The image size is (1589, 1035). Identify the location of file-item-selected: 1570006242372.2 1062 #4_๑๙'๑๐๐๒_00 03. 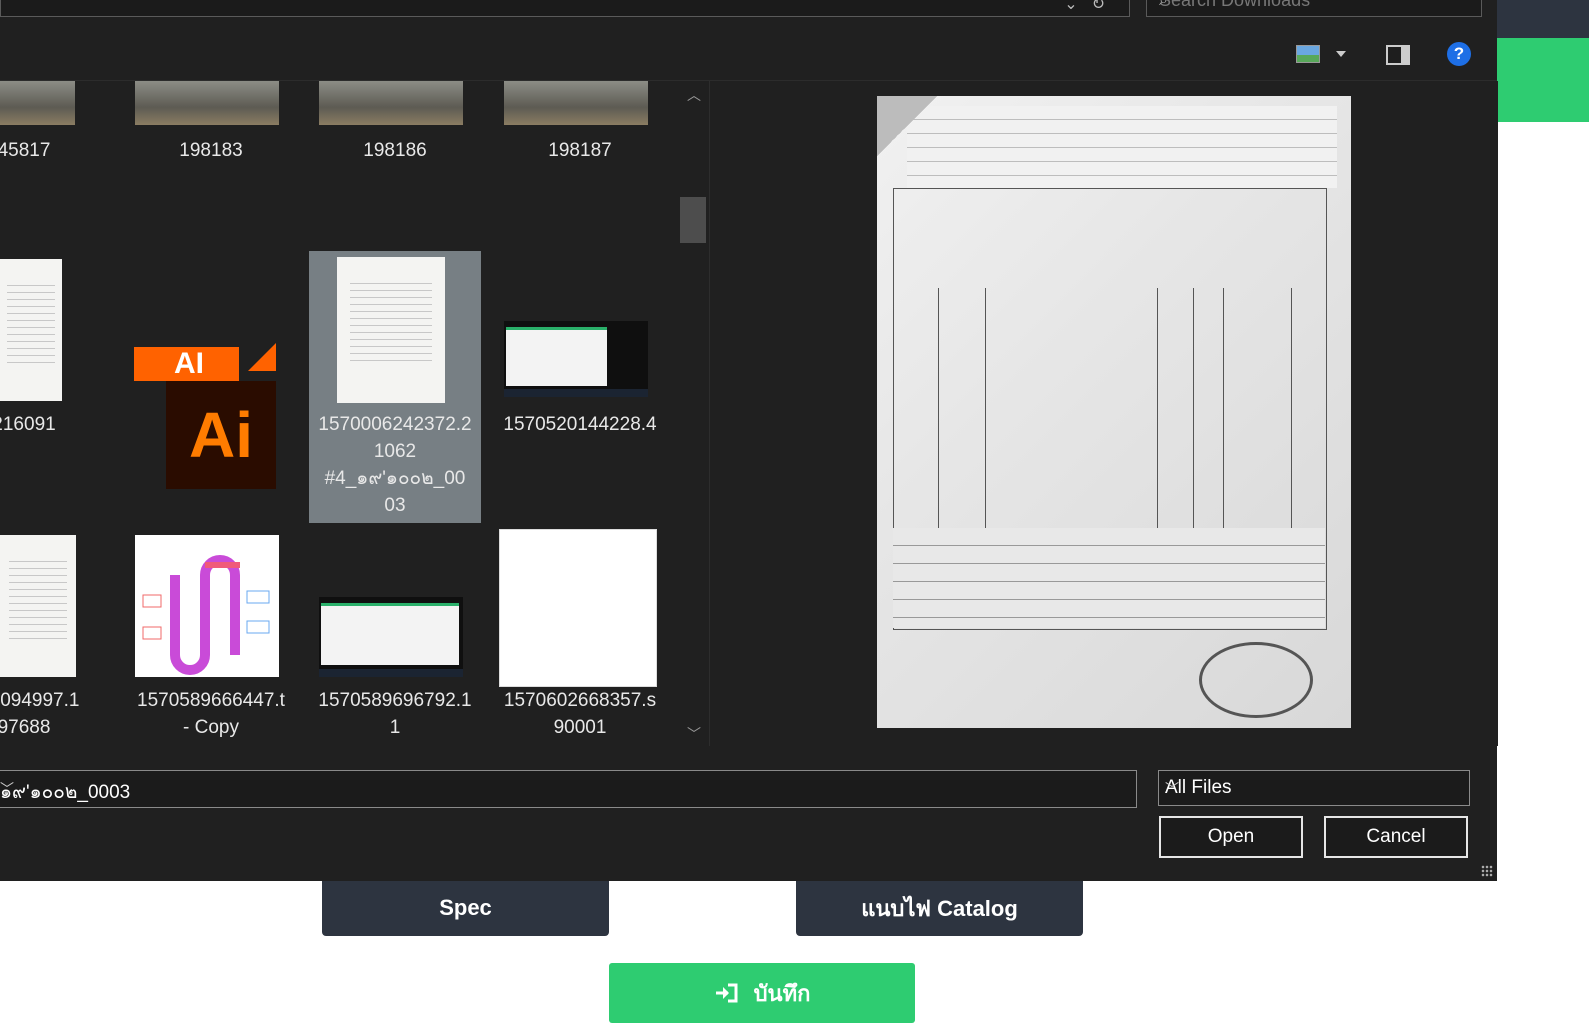
(395, 387).